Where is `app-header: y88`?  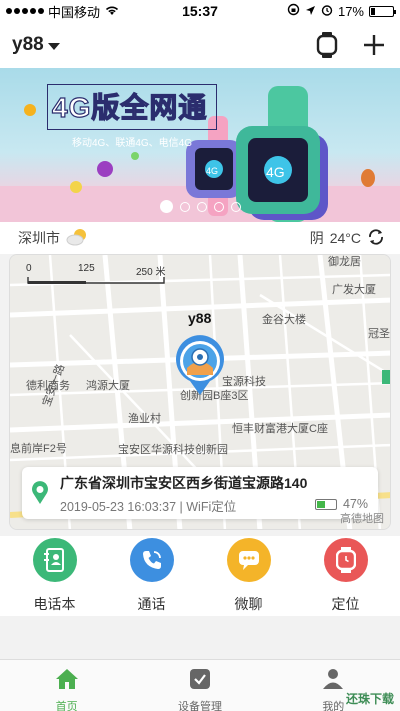 app-header: y88 is located at coordinates (200, 45).